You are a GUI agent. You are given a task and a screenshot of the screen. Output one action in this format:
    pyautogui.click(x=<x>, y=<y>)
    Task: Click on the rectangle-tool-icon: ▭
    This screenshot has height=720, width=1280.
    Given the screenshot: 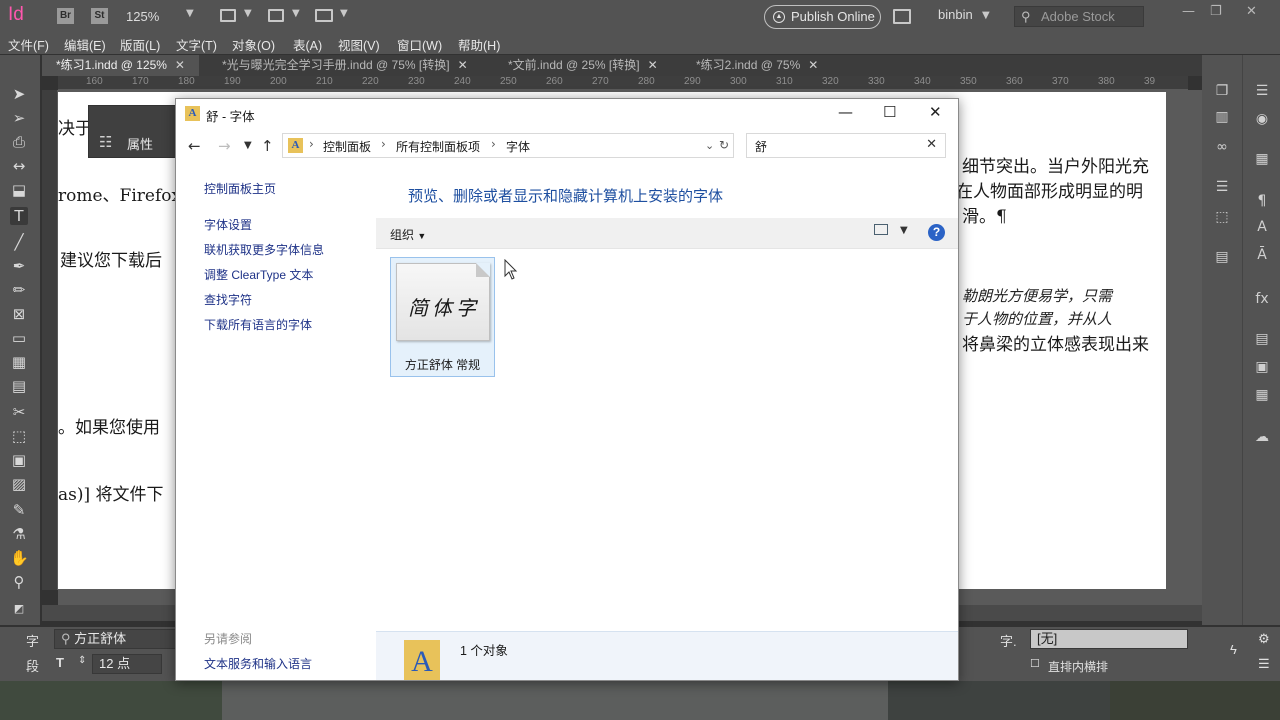 What is the action you would take?
    pyautogui.click(x=19, y=338)
    